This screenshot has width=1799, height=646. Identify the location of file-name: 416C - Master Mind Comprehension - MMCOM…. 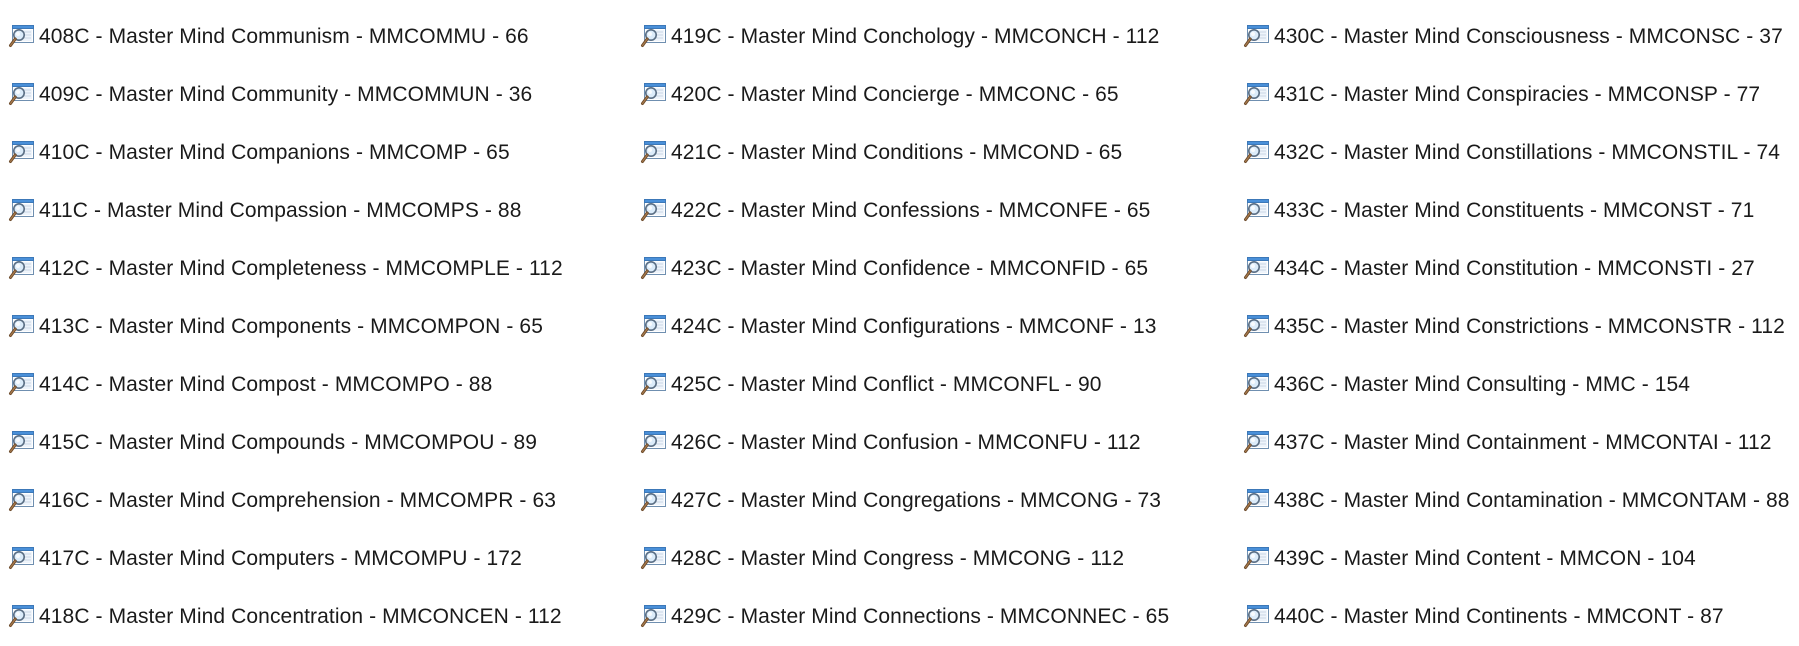
(298, 500).